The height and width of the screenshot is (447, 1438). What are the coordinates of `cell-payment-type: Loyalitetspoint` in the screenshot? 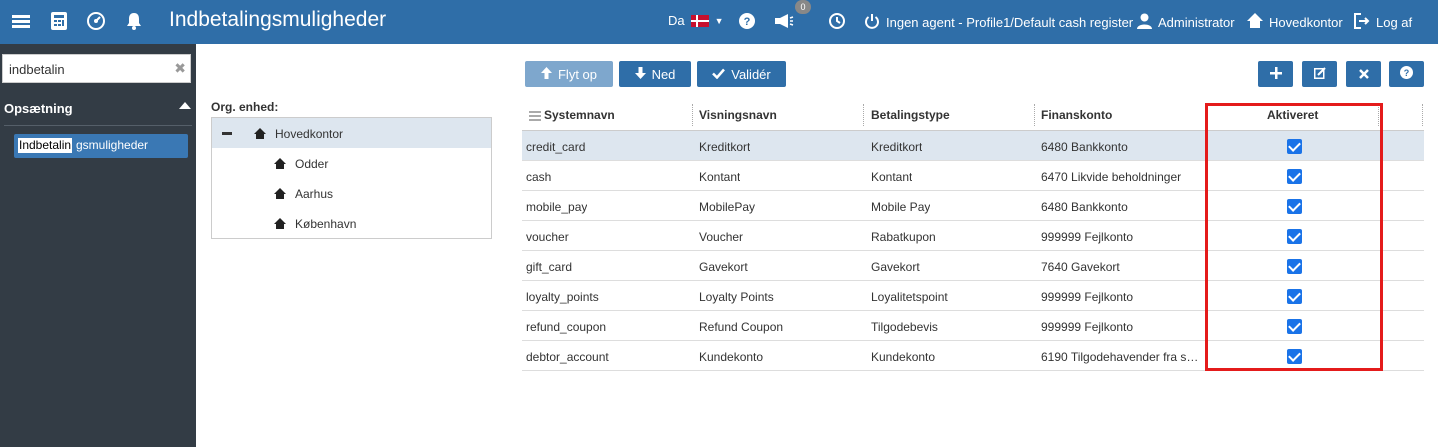 It's located at (909, 297).